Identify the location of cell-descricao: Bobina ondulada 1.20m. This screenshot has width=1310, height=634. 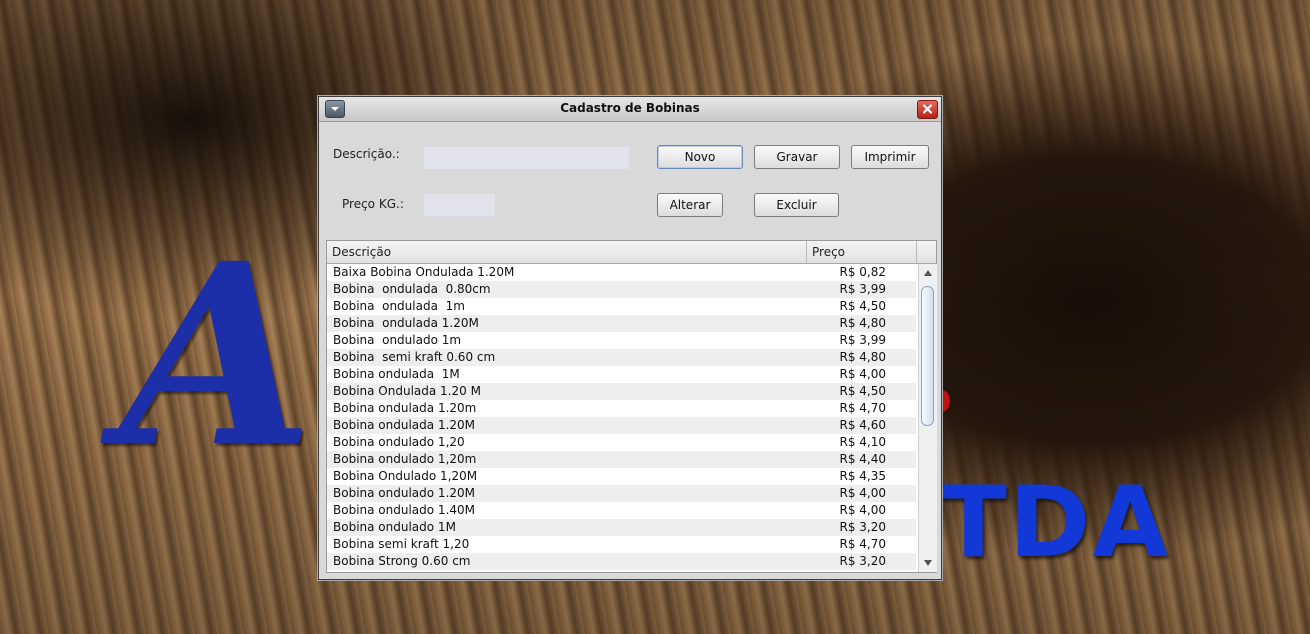
(405, 408).